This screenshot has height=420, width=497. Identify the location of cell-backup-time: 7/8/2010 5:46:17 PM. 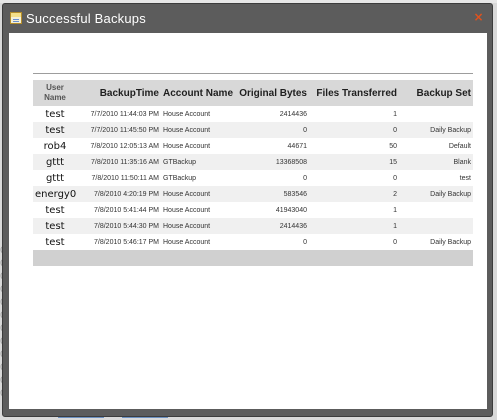
(126, 242).